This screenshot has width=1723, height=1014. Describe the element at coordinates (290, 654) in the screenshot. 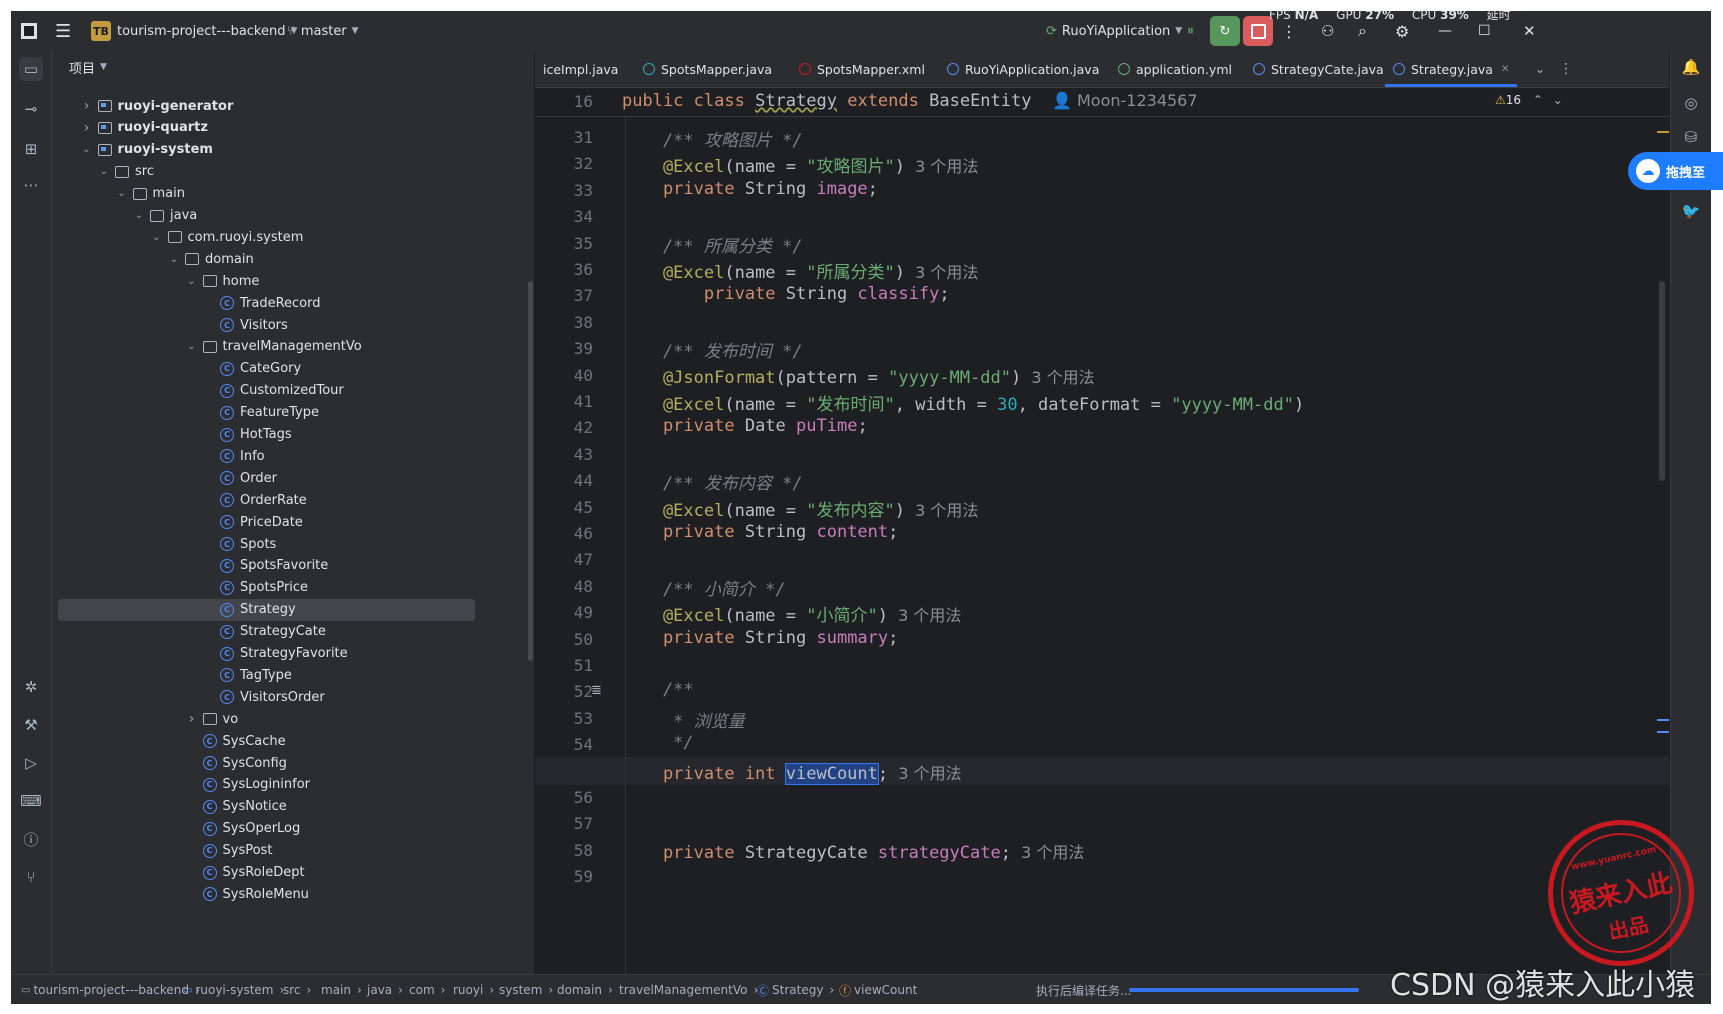

I see `tree-item: C StrategyFavorite` at that location.